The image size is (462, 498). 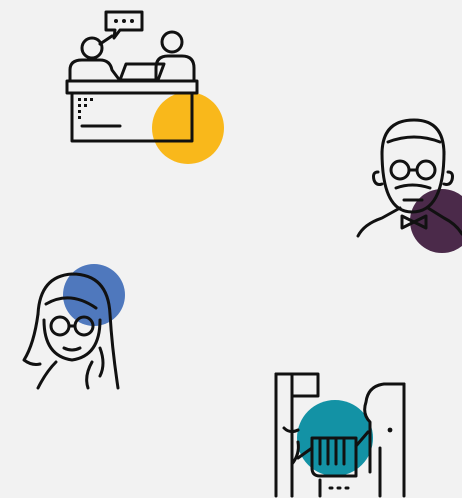 What do you see at coordinates (145, 88) in the screenshot?
I see `meeting-desk-illustration` at bounding box center [145, 88].